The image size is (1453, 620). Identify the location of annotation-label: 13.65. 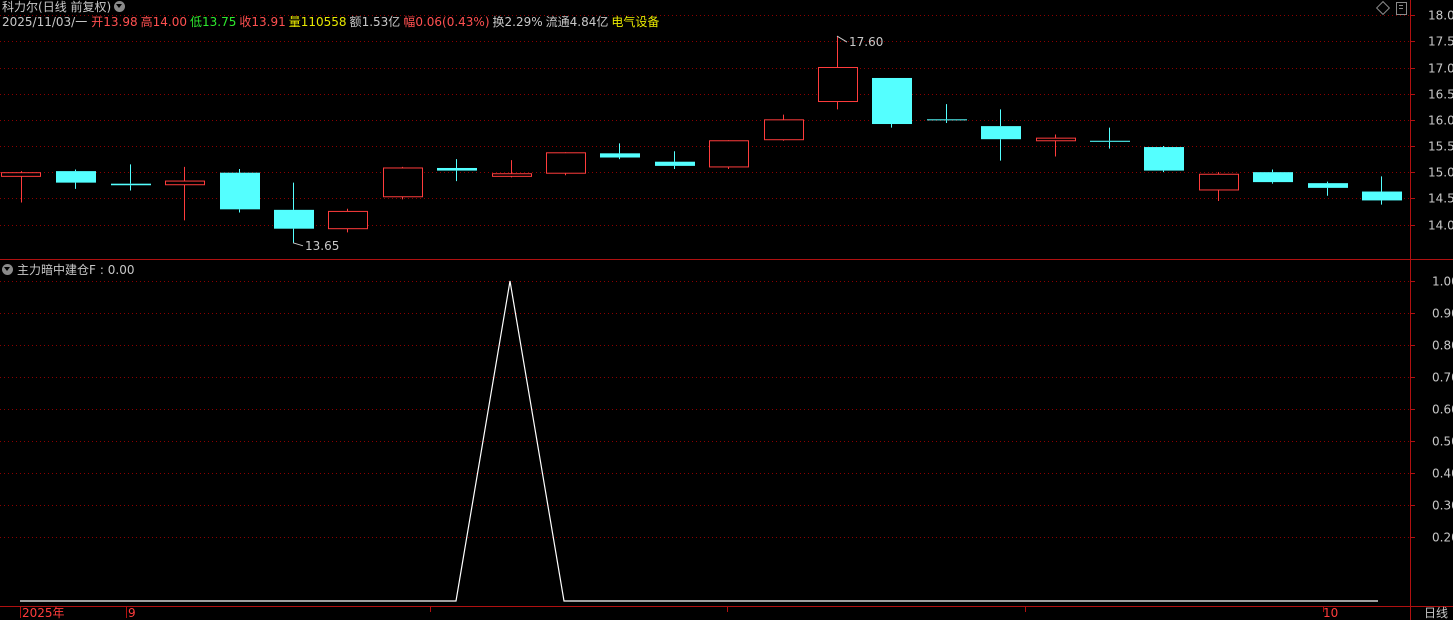
(322, 246).